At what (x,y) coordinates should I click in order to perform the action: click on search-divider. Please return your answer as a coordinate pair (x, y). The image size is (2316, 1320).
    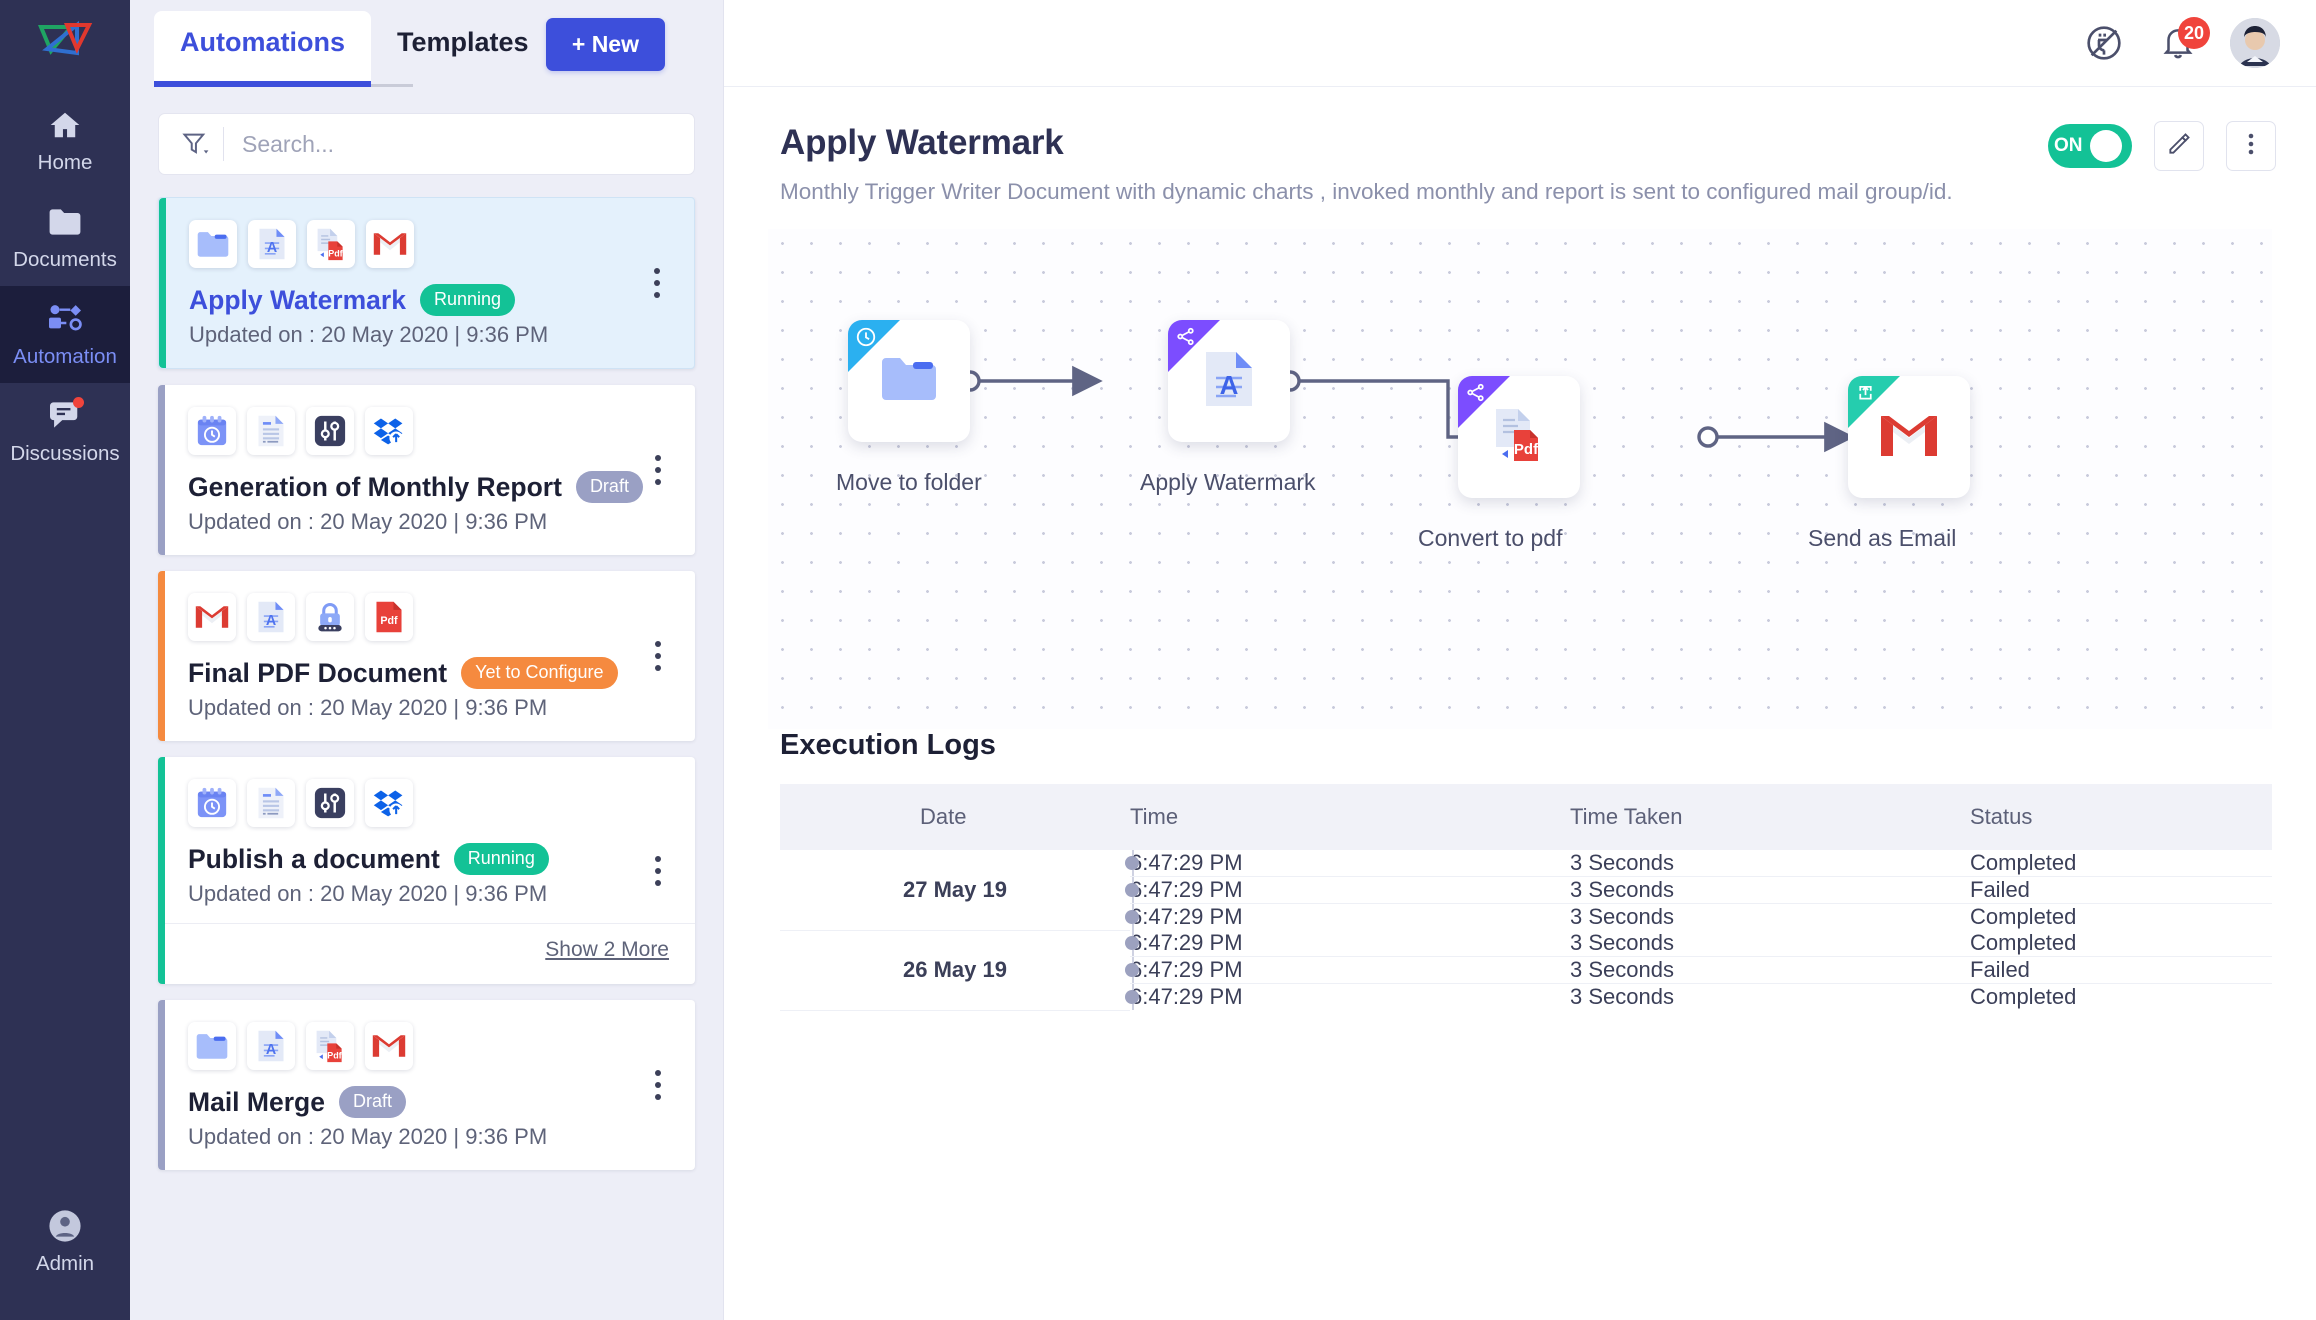
    Looking at the image, I should click on (223, 144).